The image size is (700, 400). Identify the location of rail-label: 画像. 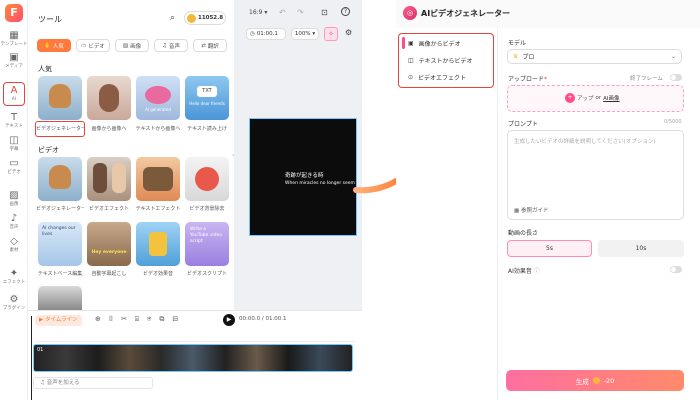
(14, 204).